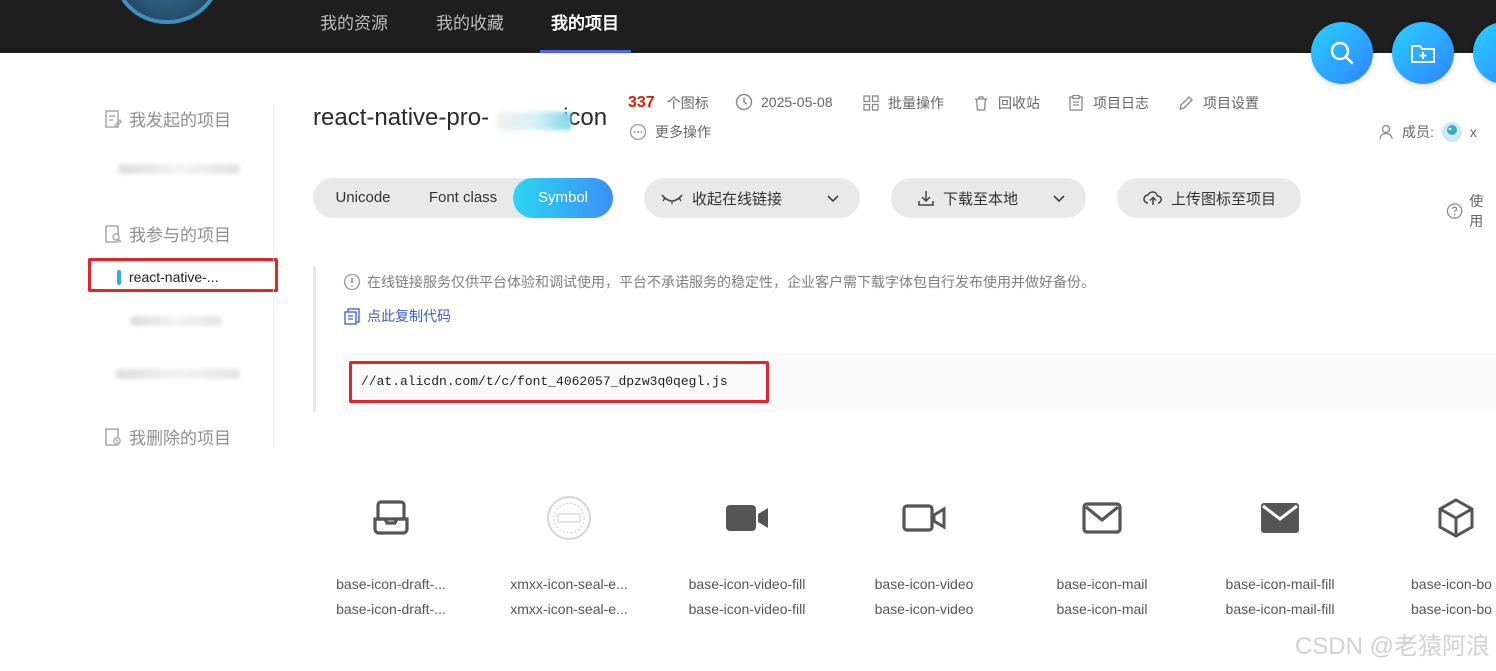 The height and width of the screenshot is (671, 1496). What do you see at coordinates (167, 12) in the screenshot?
I see `logo` at bounding box center [167, 12].